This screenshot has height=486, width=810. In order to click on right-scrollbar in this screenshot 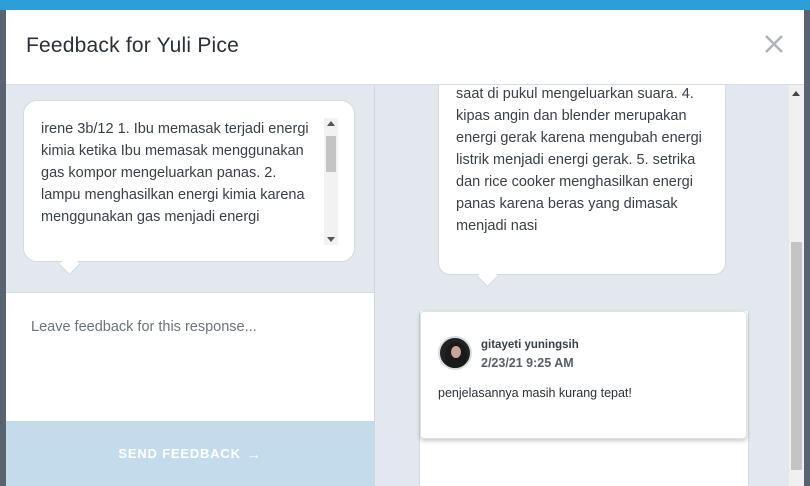, I will do `click(796, 285)`.